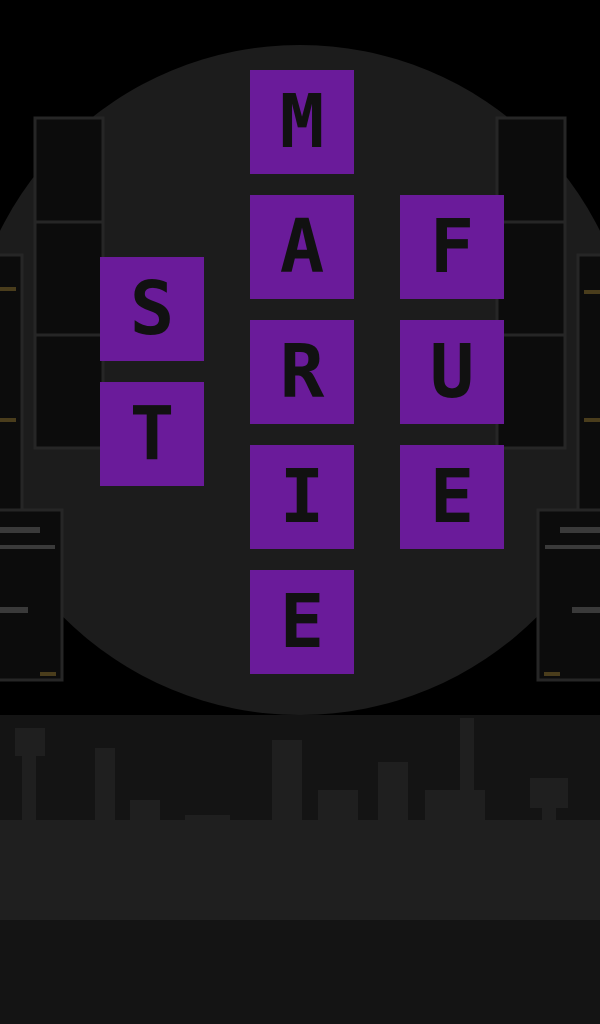 The image size is (600, 1024). I want to click on tile-letter: S, so click(152, 309).